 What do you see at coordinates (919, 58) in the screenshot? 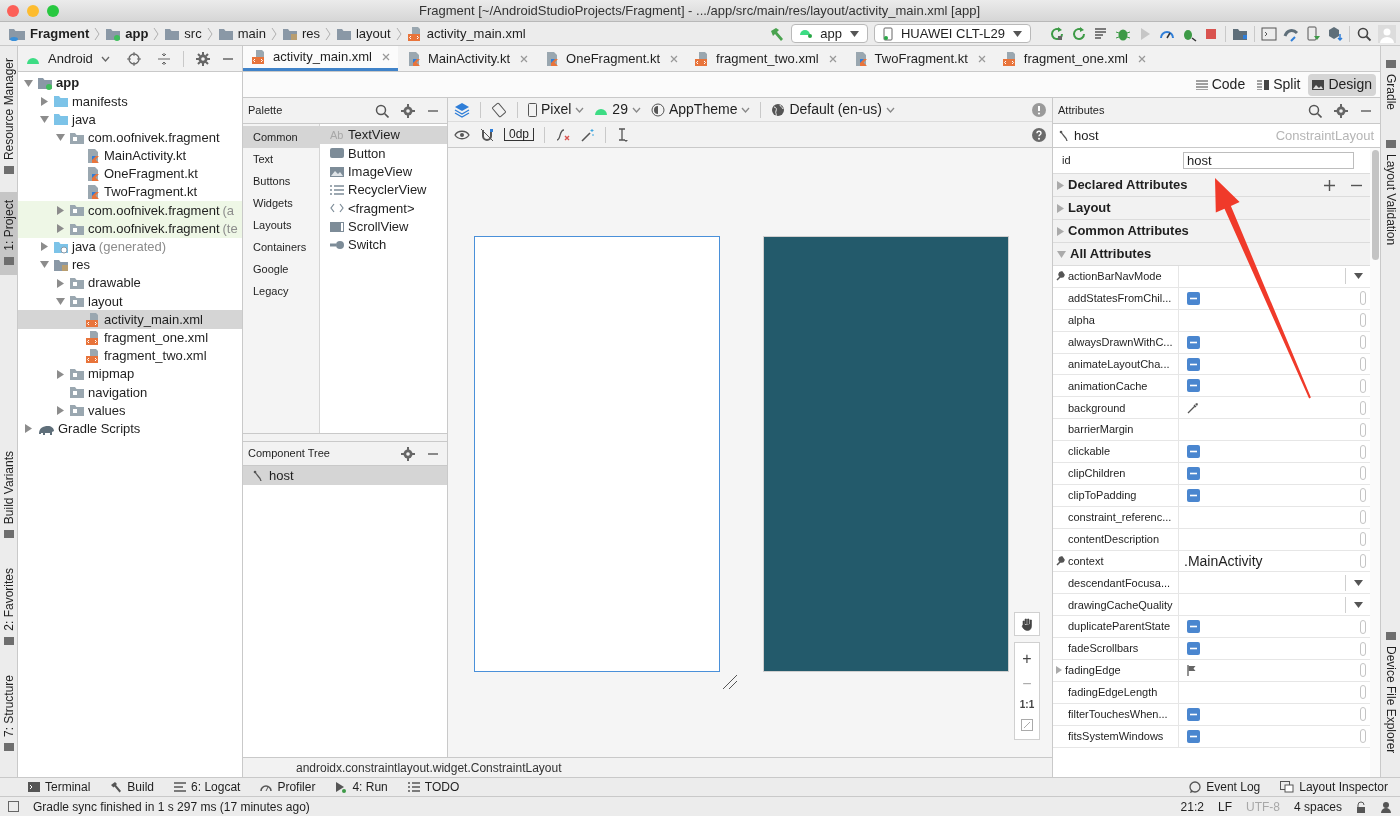
I see `editor-tab: TwoFragment.kt` at bounding box center [919, 58].